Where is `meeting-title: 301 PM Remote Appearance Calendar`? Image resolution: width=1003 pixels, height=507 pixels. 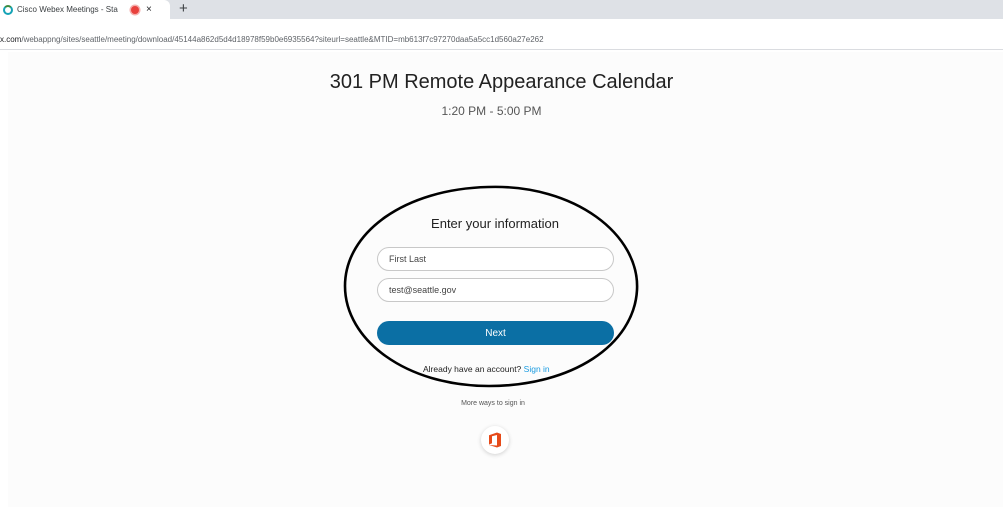
meeting-title: 301 PM Remote Appearance Calendar is located at coordinates (501, 82).